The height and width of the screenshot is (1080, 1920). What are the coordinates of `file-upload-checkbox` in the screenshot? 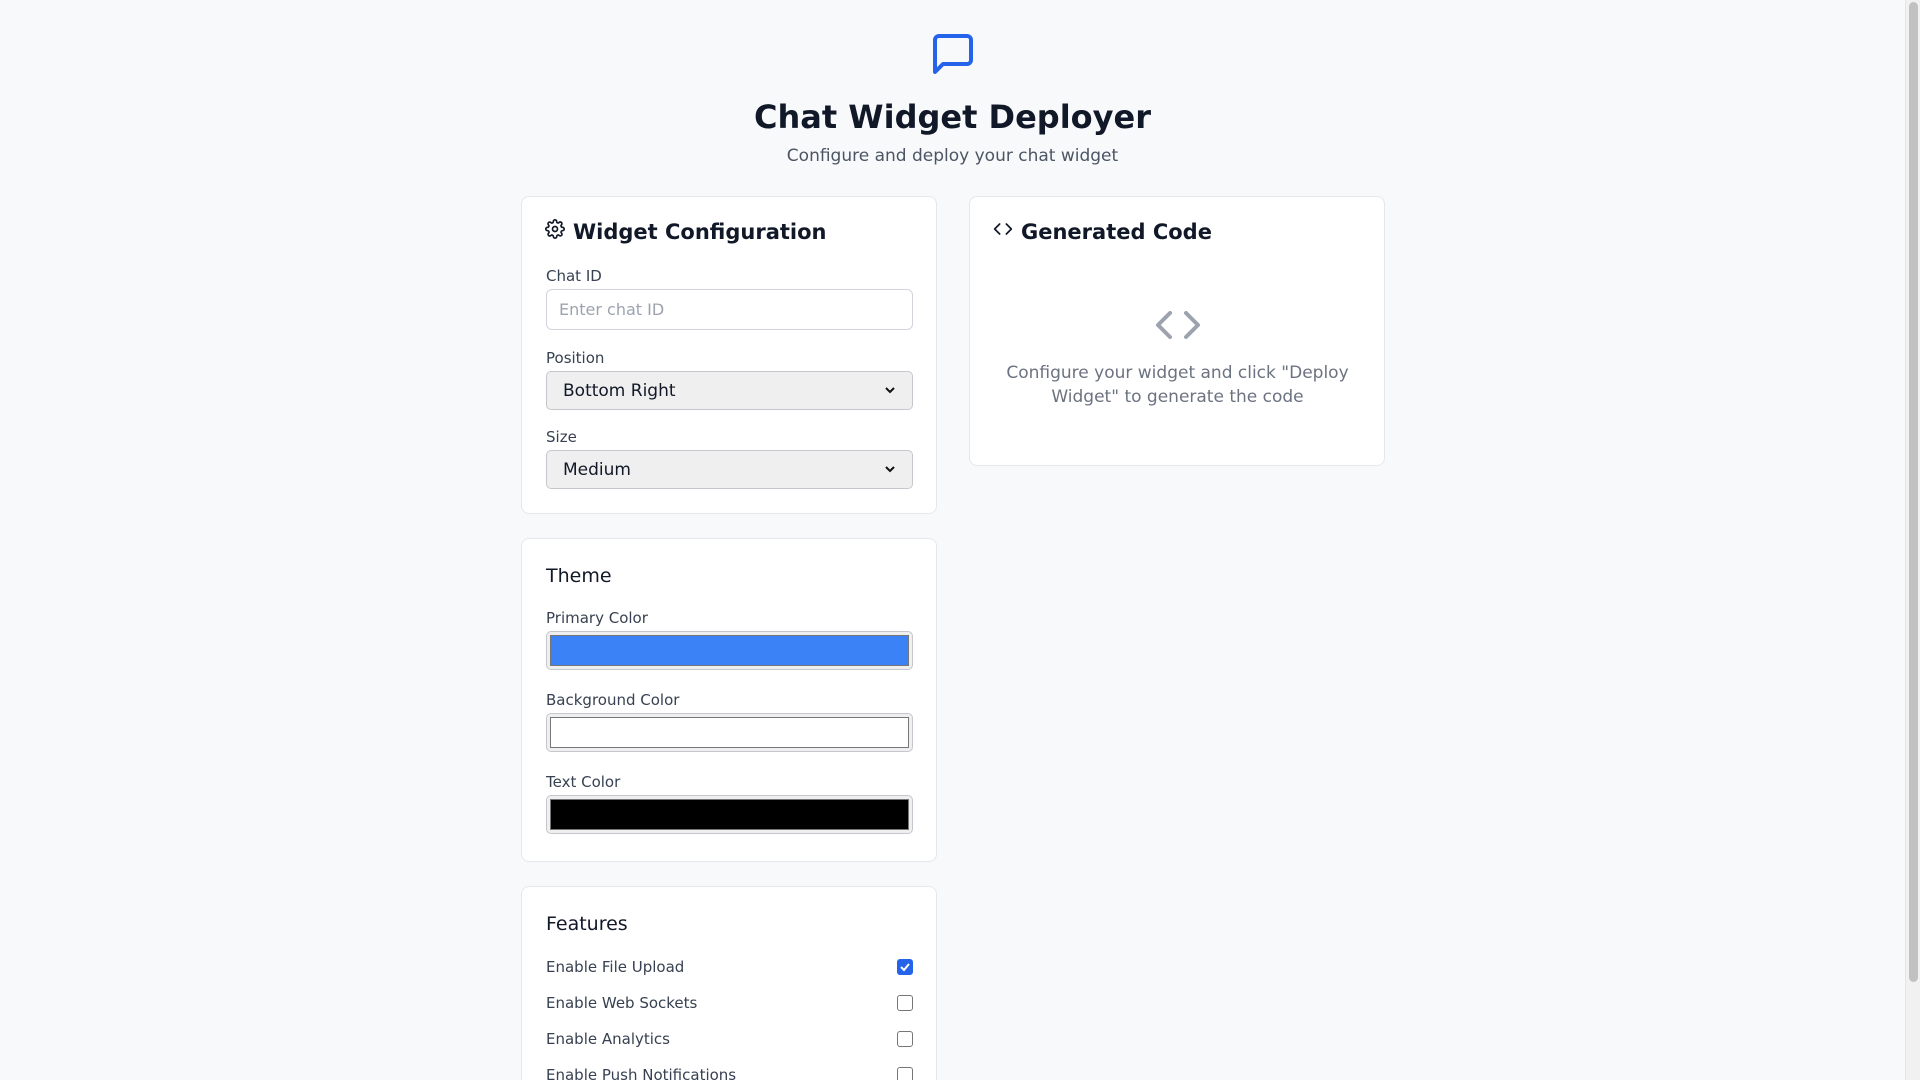 It's located at (905, 967).